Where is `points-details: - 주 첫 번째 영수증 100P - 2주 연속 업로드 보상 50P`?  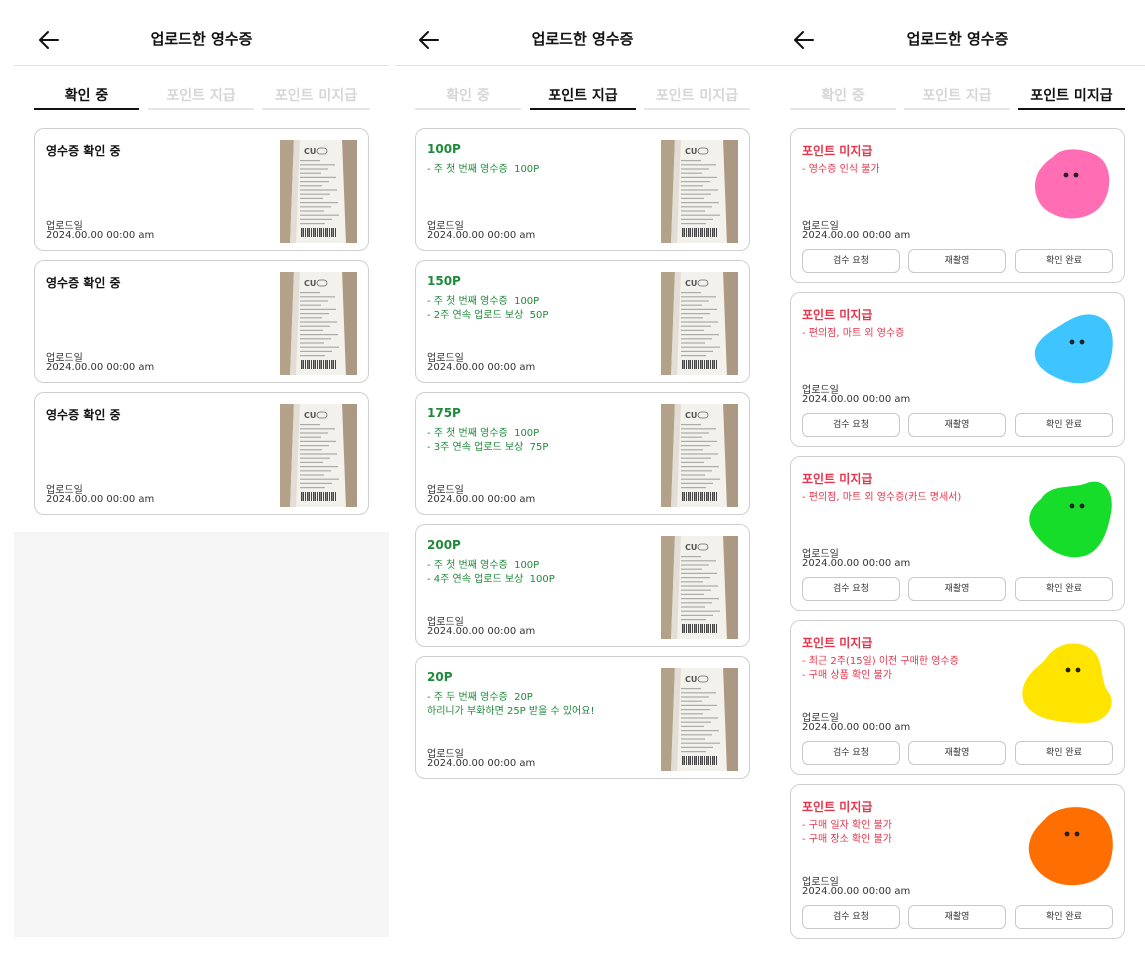
points-details: - 주 첫 번째 영수증 100P - 2주 연속 업로드 보상 50P is located at coordinates (488, 308).